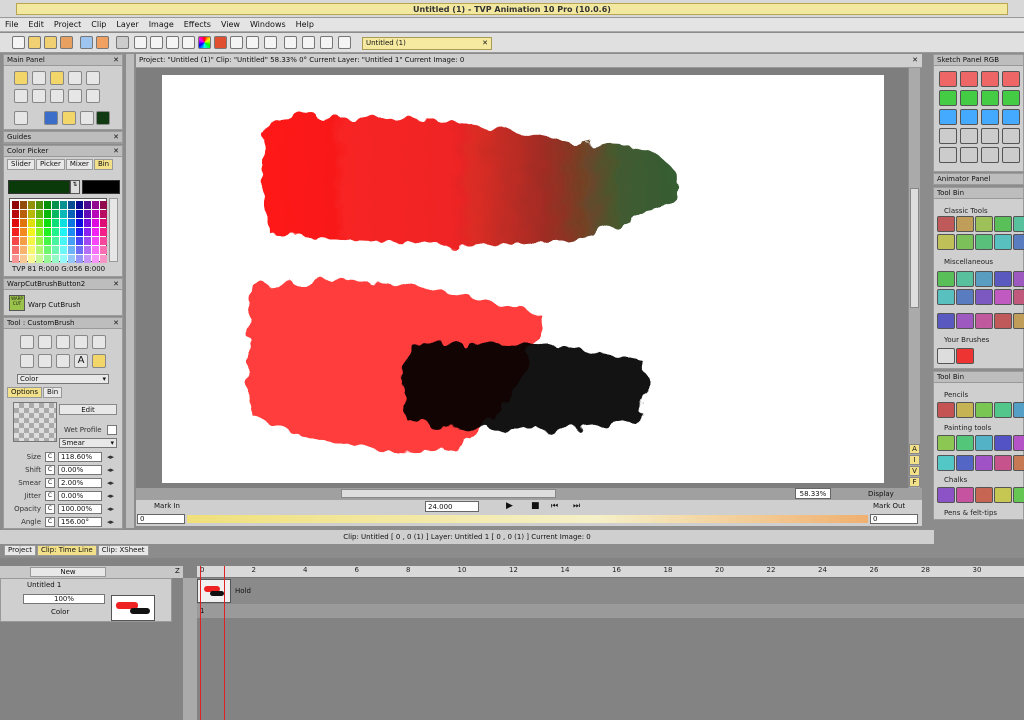 The height and width of the screenshot is (720, 1024). Describe the element at coordinates (44, 585) in the screenshot. I see `layer-name: Untitled 1` at that location.